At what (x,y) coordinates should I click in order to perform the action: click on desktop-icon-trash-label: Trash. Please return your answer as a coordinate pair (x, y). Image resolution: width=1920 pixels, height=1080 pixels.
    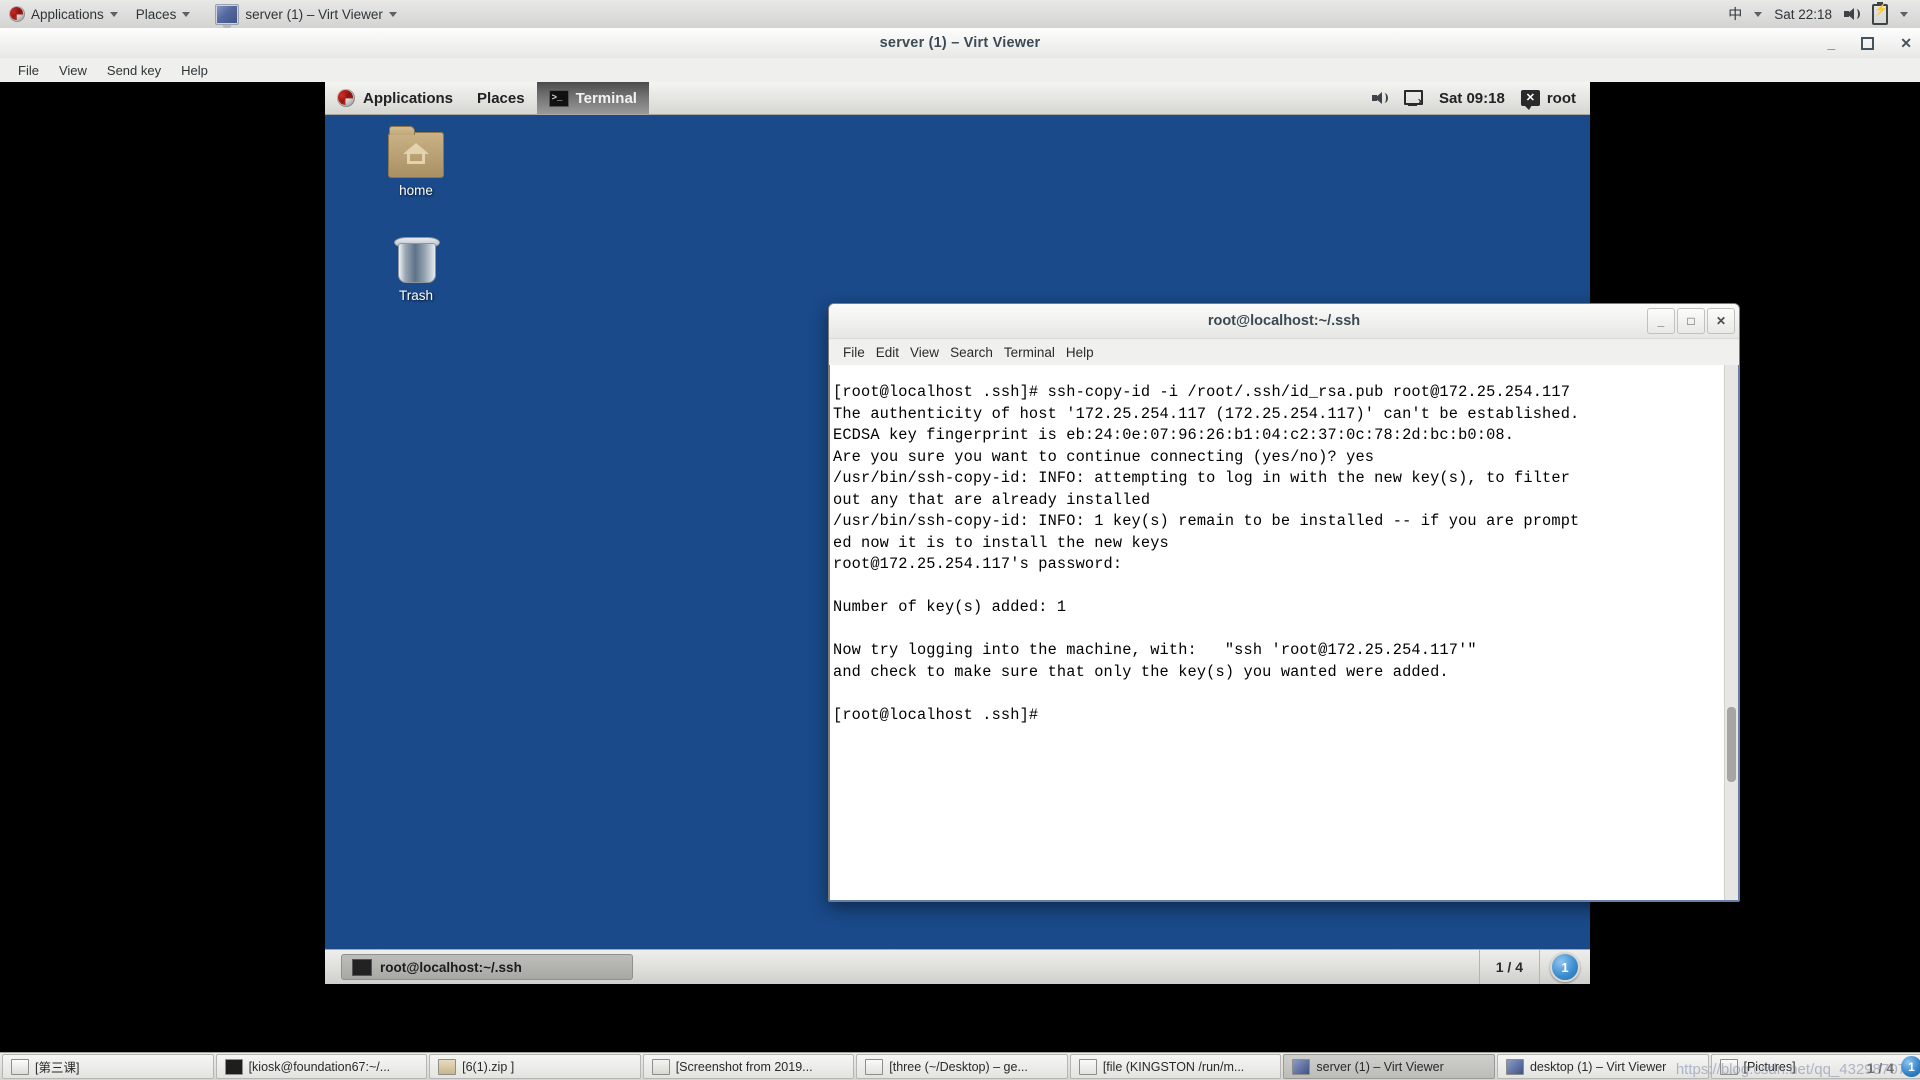
    Looking at the image, I should click on (415, 295).